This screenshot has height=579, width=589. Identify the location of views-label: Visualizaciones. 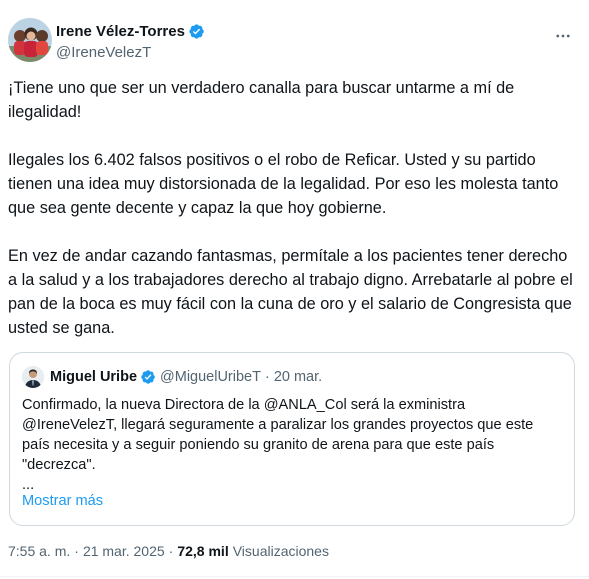
(280, 551).